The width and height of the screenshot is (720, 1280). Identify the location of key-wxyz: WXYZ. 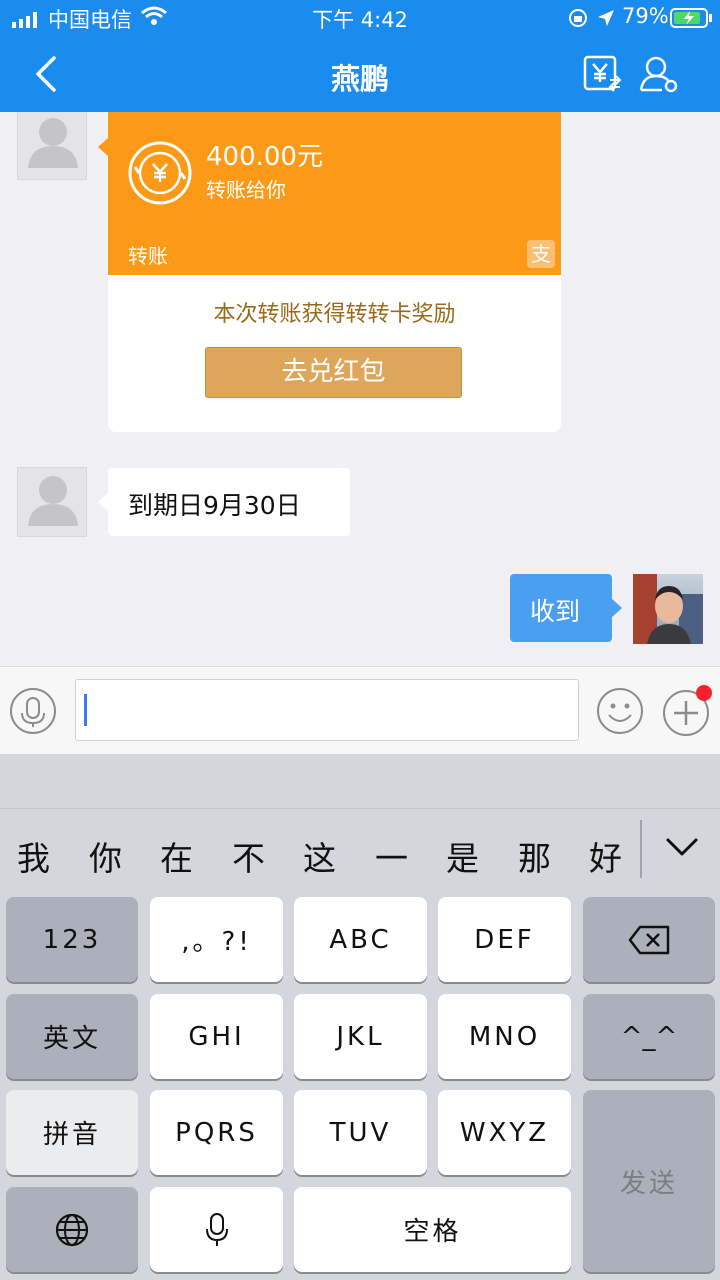
(504, 1132).